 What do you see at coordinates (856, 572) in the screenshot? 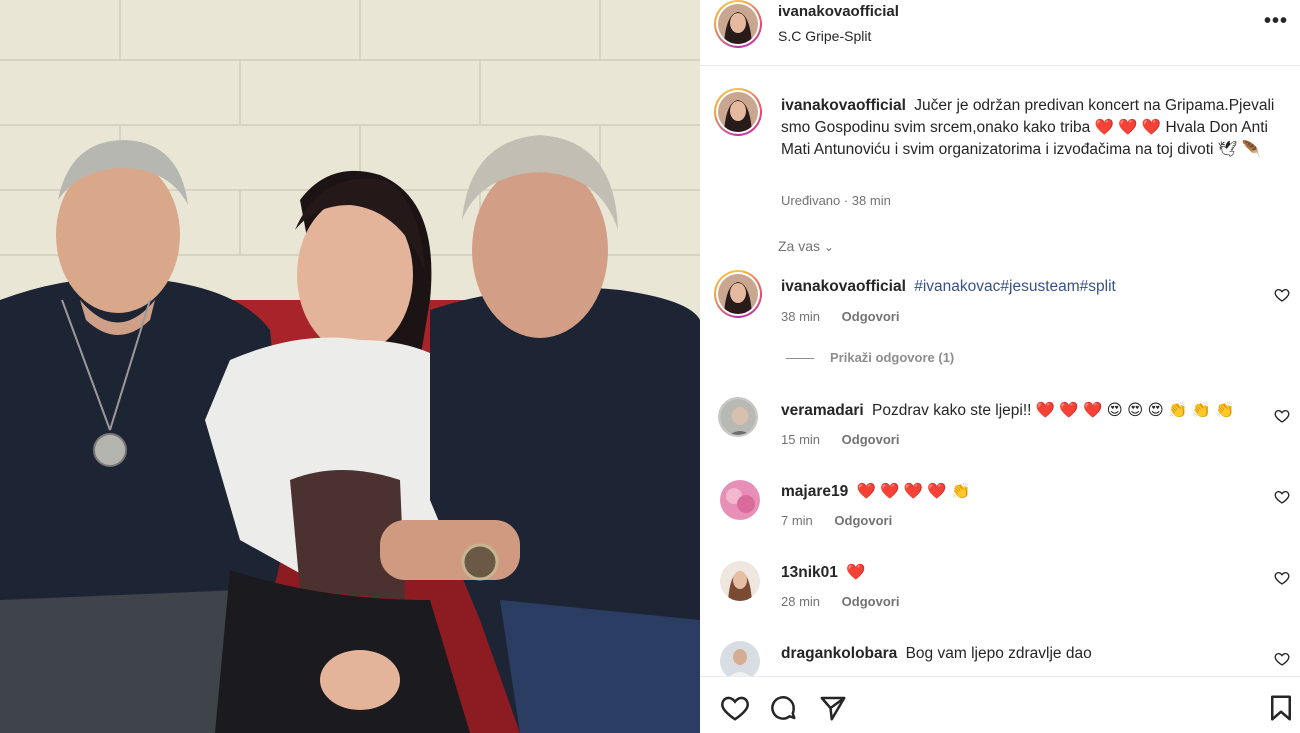
I see `comment-text: ❤️` at bounding box center [856, 572].